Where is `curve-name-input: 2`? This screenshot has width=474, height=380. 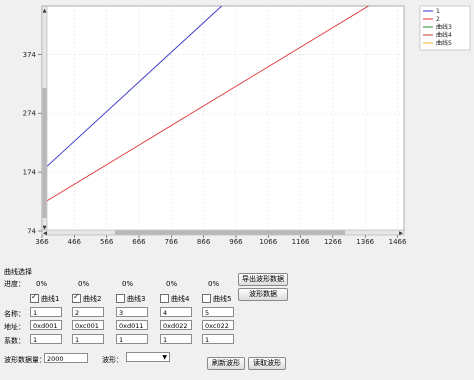
curve-name-input: 2 is located at coordinates (88, 312).